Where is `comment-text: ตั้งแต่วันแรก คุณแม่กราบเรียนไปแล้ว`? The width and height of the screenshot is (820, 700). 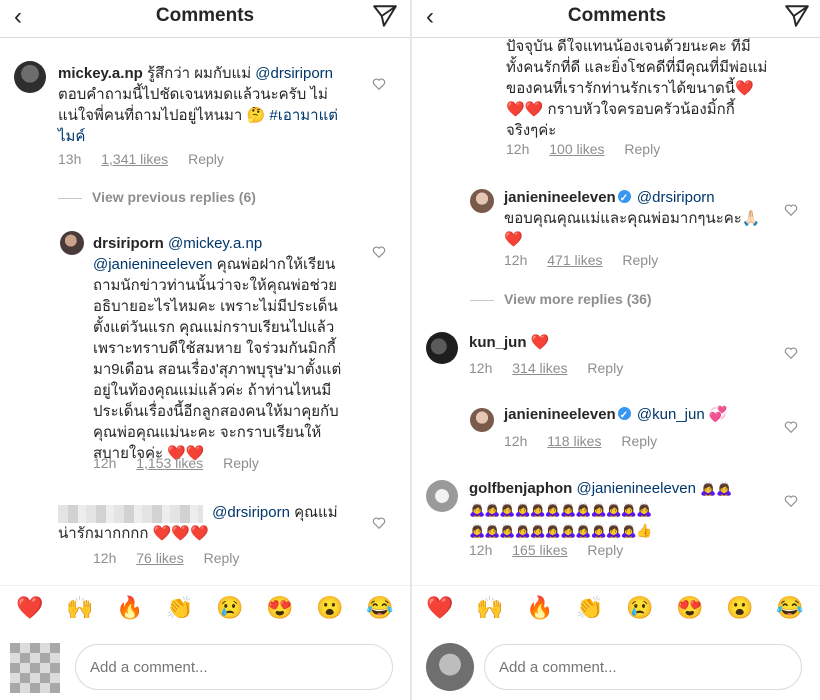 comment-text: ตั้งแต่วันแรก คุณแม่กราบเรียนไปแล้ว is located at coordinates (214, 327).